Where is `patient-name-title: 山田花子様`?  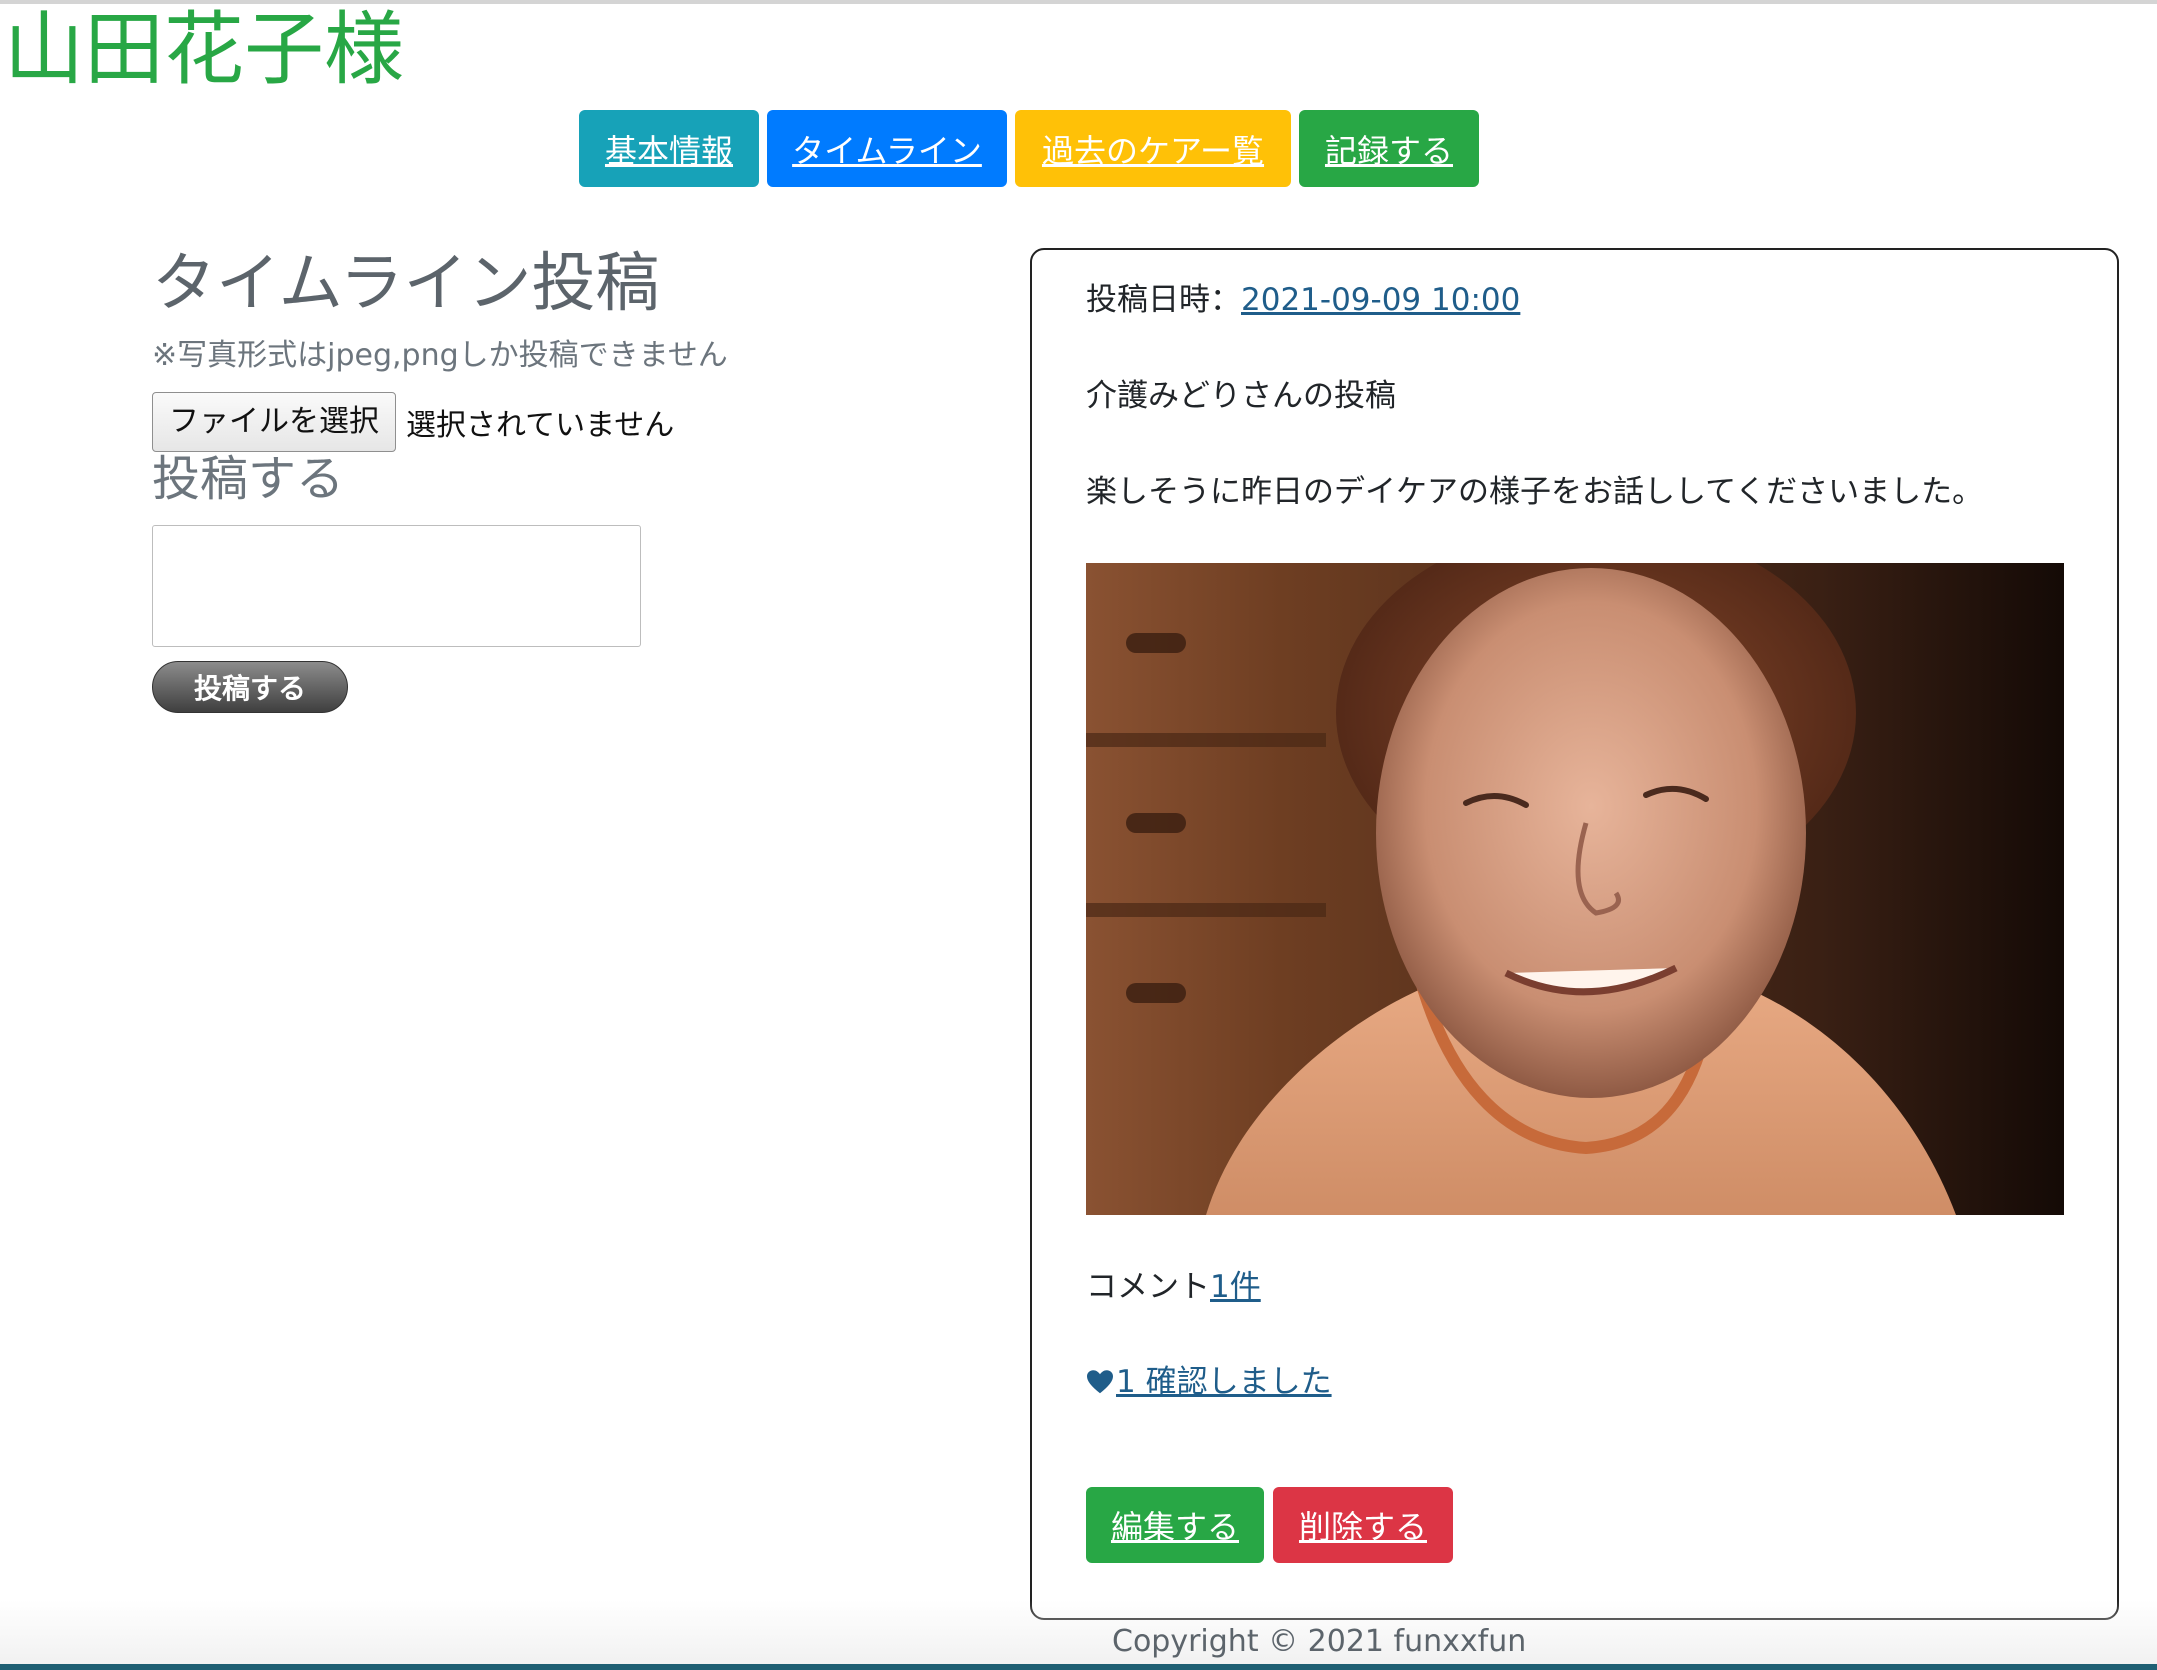 patient-name-title: 山田花子様 is located at coordinates (204, 49).